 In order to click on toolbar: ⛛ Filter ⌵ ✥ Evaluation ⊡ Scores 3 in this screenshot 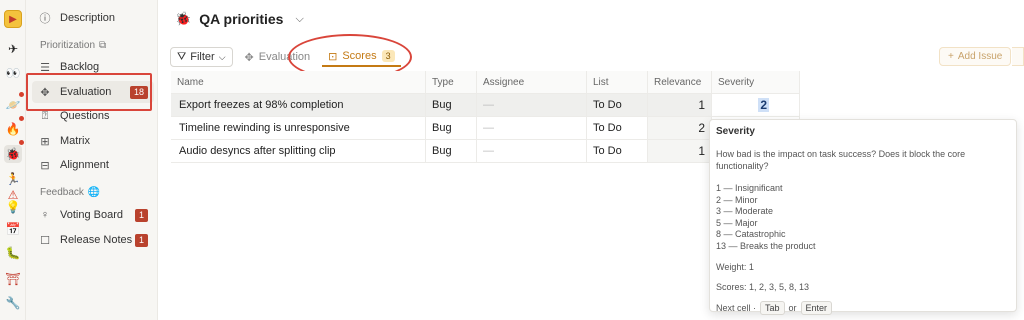, I will do `click(285, 57)`.